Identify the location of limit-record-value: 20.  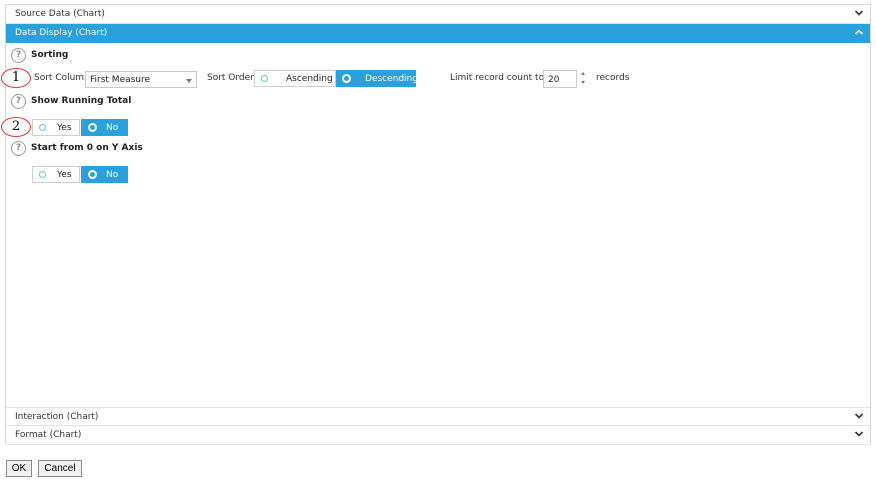
(554, 80).